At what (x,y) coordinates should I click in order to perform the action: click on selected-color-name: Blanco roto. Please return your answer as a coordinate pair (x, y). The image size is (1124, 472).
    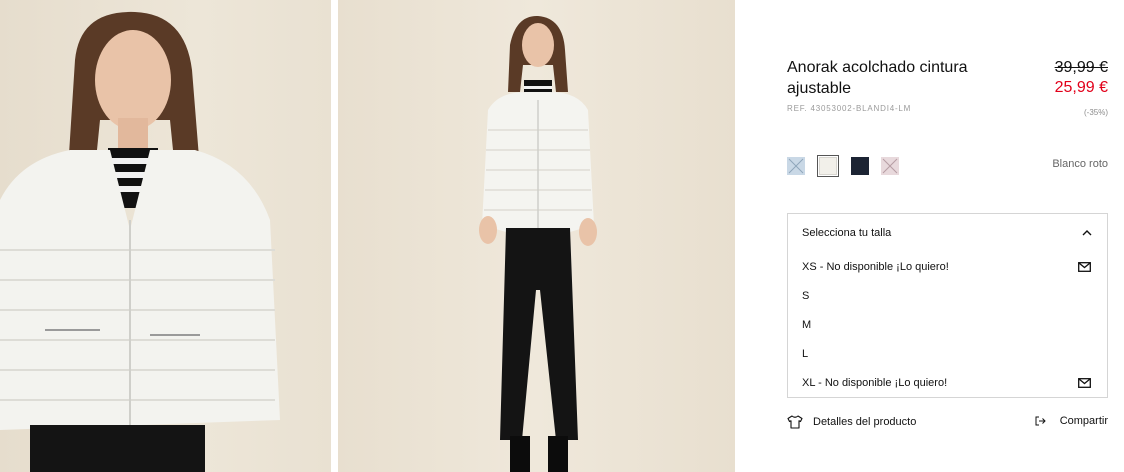
    Looking at the image, I should click on (1080, 164).